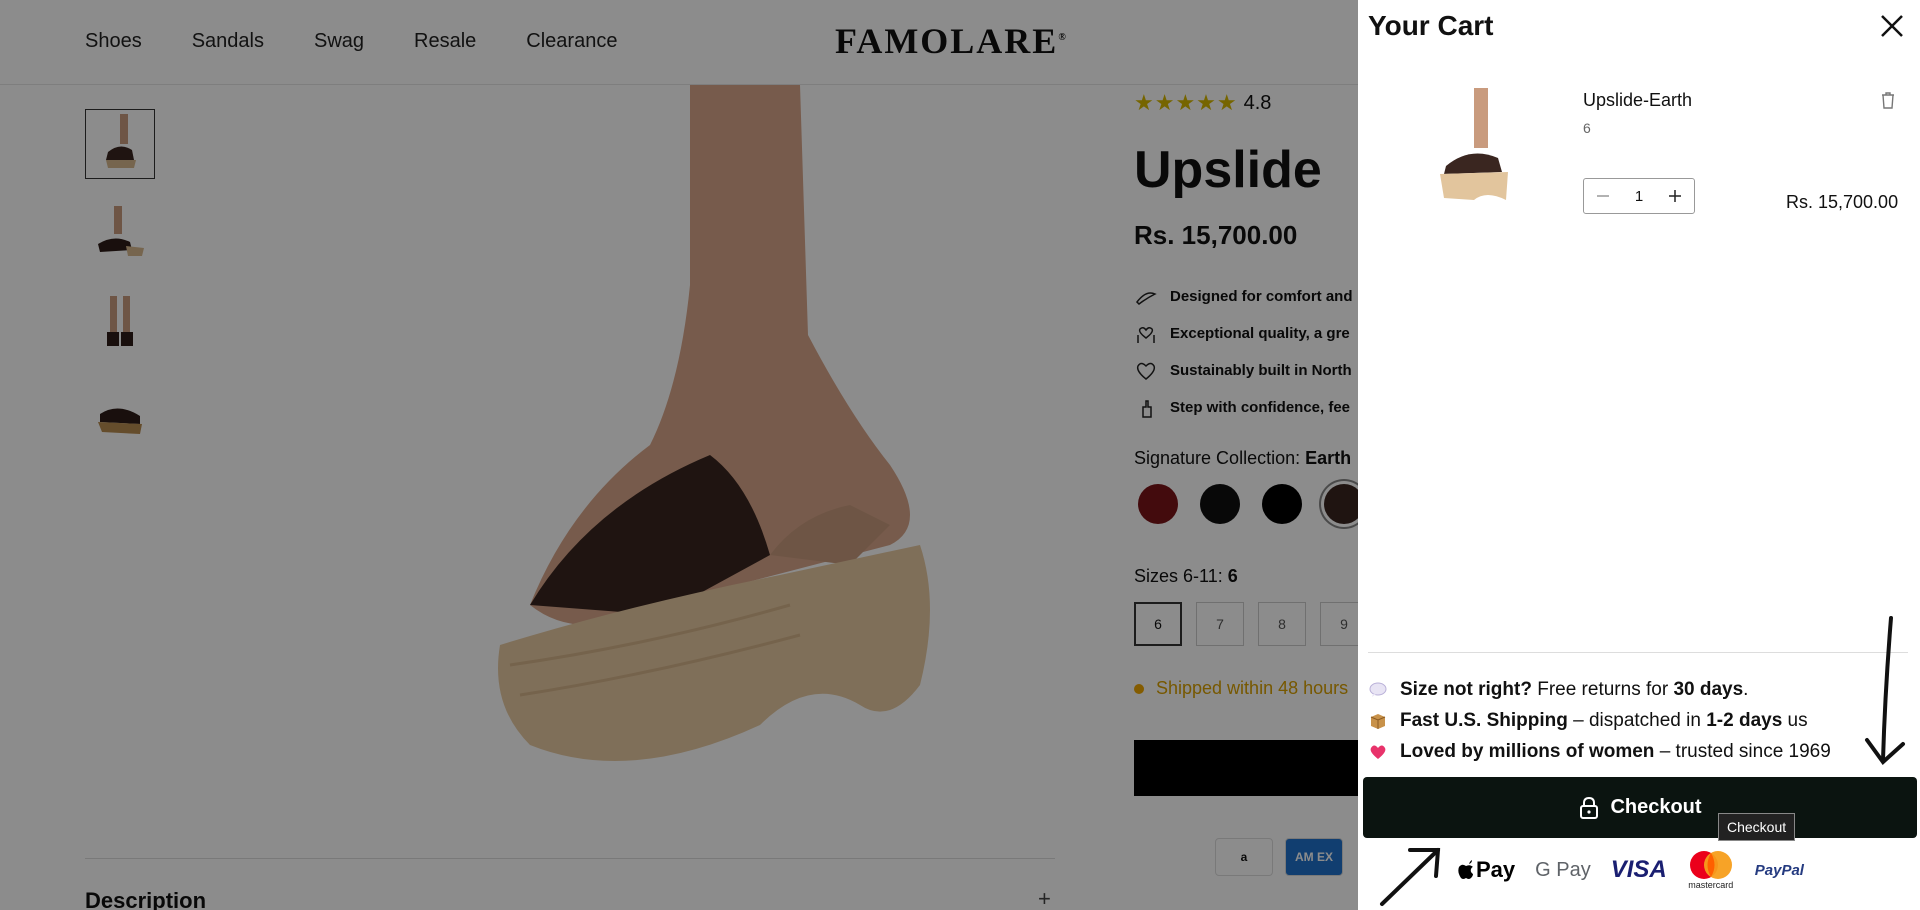 The width and height of the screenshot is (1920, 910). What do you see at coordinates (1675, 196) in the screenshot?
I see `plus-icon` at bounding box center [1675, 196].